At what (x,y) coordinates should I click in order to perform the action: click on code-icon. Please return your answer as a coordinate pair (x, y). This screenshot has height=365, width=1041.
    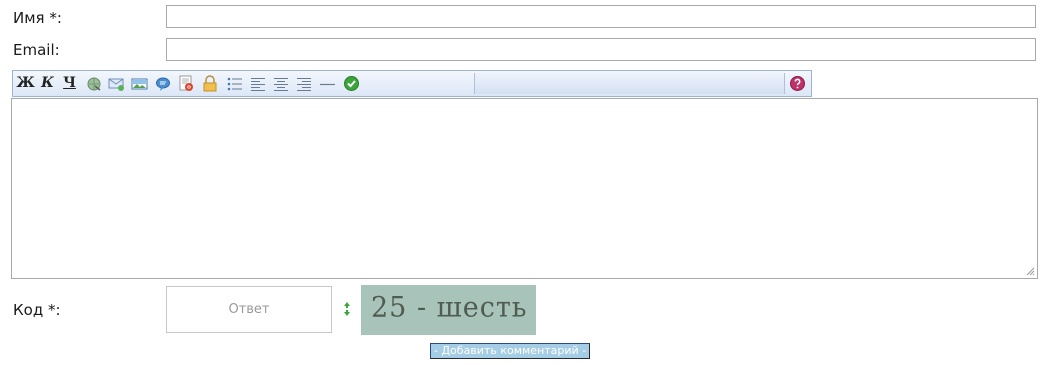
    Looking at the image, I should click on (186, 83).